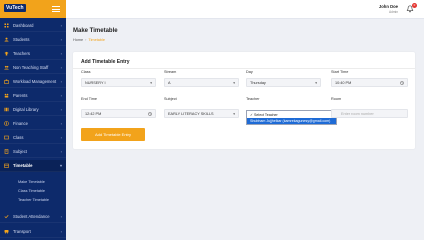  Describe the element at coordinates (20, 151) in the screenshot. I see `sidebar-item-label: Subject` at that location.